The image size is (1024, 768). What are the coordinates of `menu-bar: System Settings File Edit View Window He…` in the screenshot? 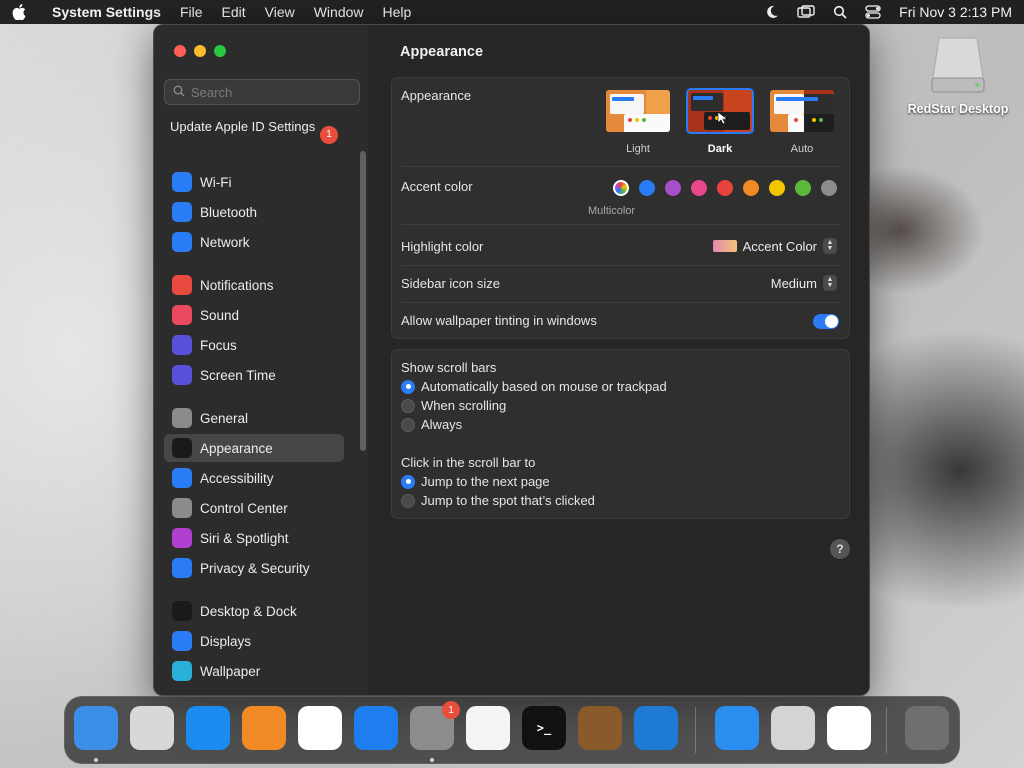 It's located at (512, 12).